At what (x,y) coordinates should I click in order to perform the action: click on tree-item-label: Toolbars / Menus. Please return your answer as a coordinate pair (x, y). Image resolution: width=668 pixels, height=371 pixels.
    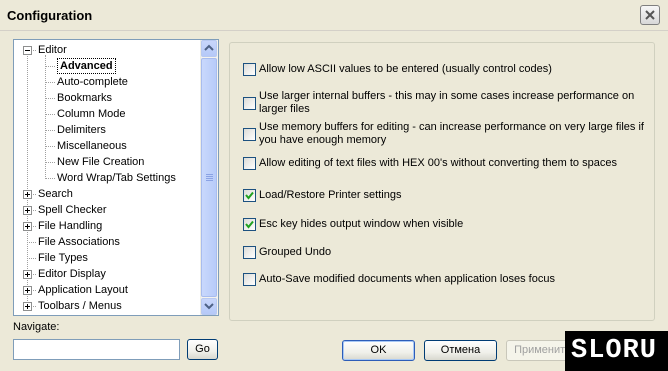
    Looking at the image, I should click on (80, 306).